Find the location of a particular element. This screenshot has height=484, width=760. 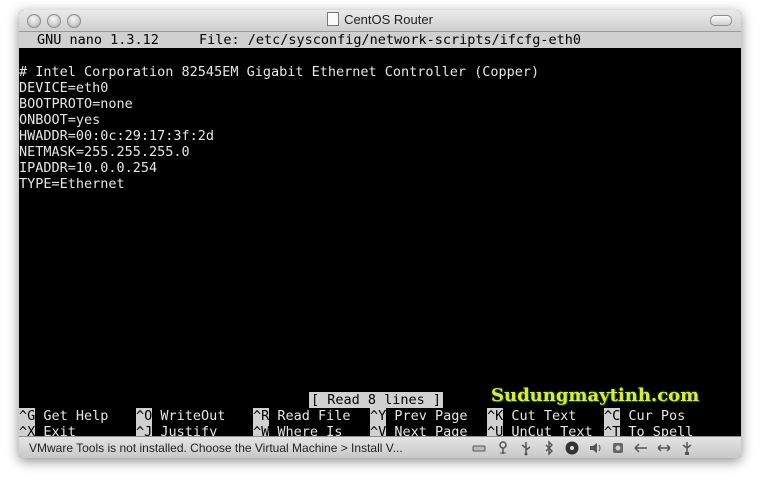

nano-status-message: [ Read 8 lines ] is located at coordinates (376, 400).